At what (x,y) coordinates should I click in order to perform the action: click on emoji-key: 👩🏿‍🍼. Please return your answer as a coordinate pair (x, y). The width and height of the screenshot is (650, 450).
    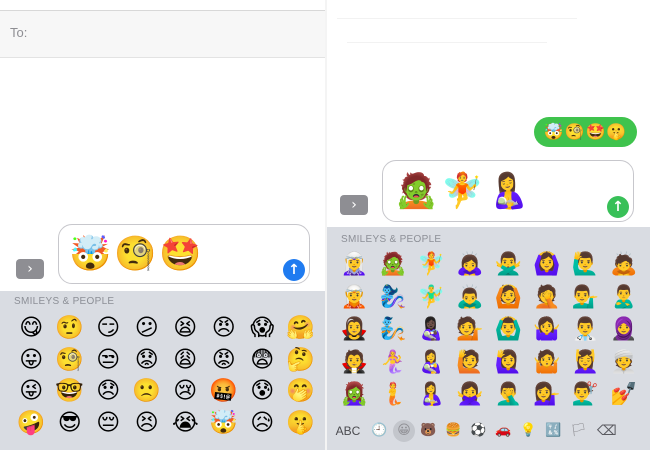
    Looking at the image, I should click on (431, 330).